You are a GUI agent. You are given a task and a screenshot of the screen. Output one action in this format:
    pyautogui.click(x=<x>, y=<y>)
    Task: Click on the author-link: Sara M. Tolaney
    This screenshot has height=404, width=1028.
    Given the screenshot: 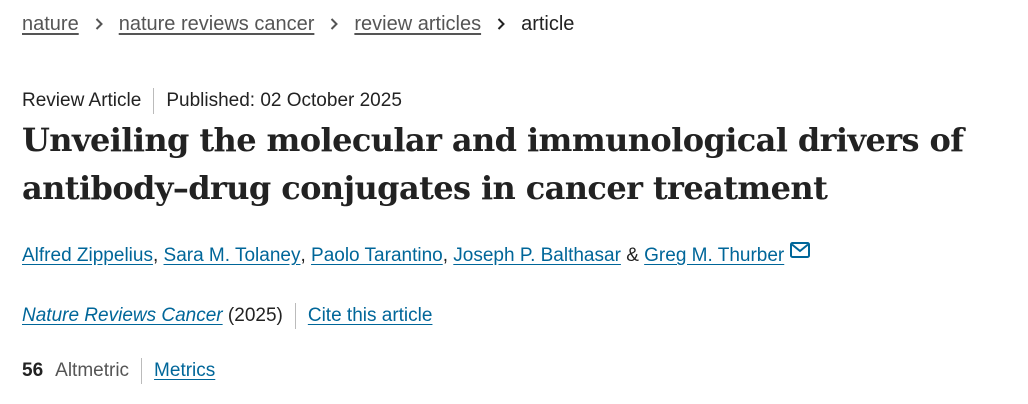 What is the action you would take?
    pyautogui.click(x=232, y=256)
    